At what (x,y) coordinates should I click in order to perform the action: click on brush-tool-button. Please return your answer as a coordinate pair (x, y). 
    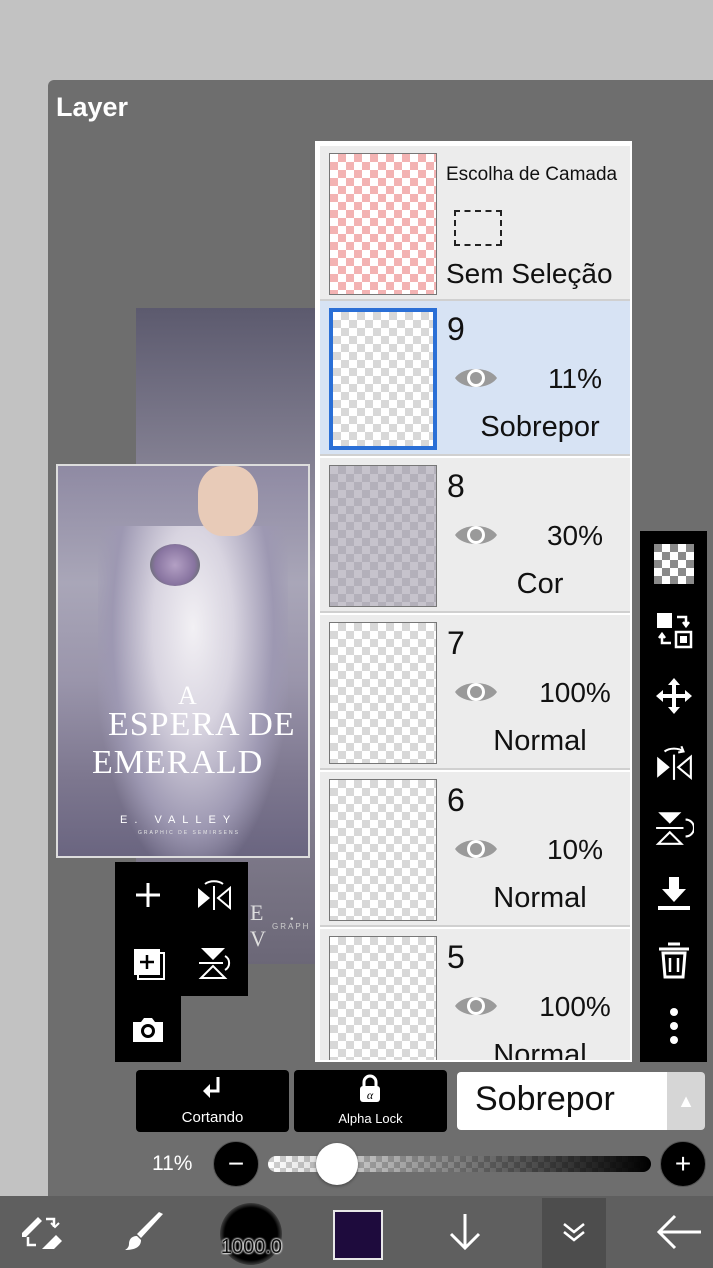
    Looking at the image, I should click on (145, 1232).